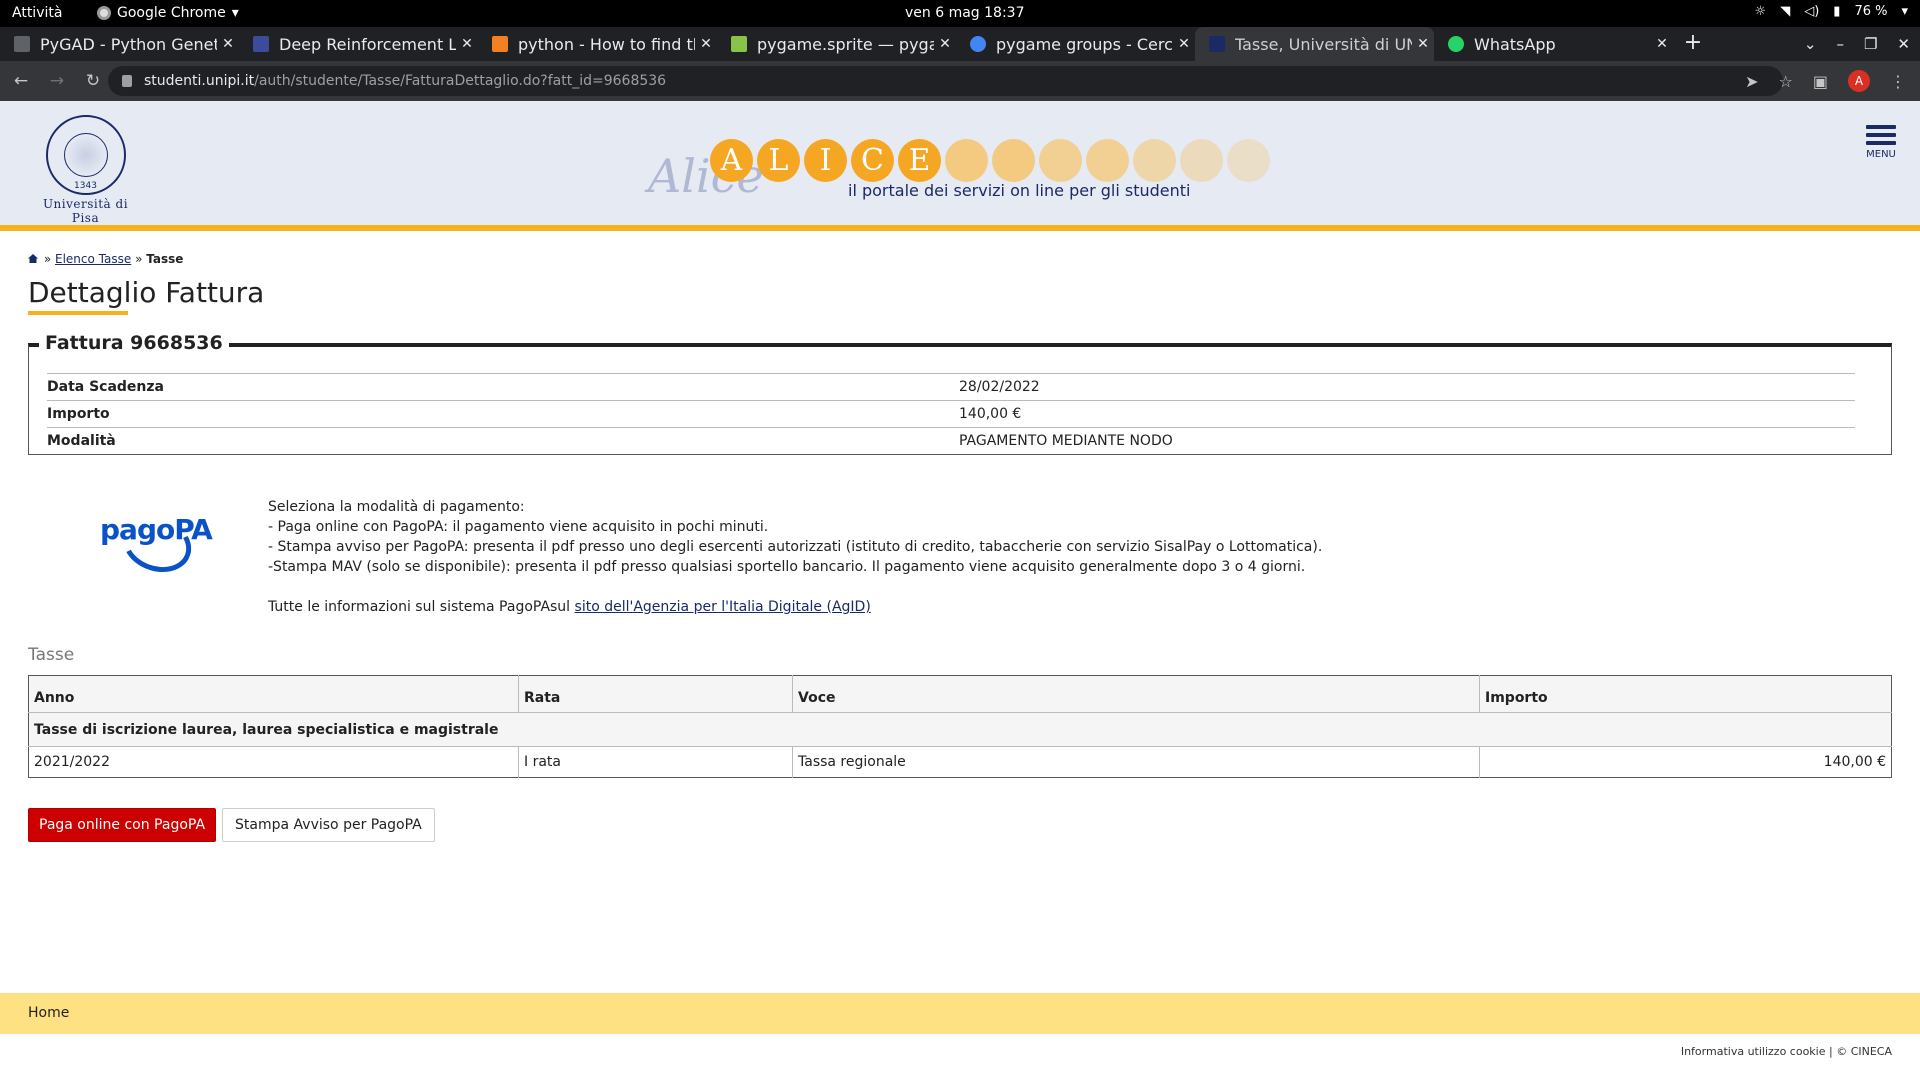 The image size is (1920, 1080). What do you see at coordinates (21, 81) in the screenshot?
I see `back-icon: ←` at bounding box center [21, 81].